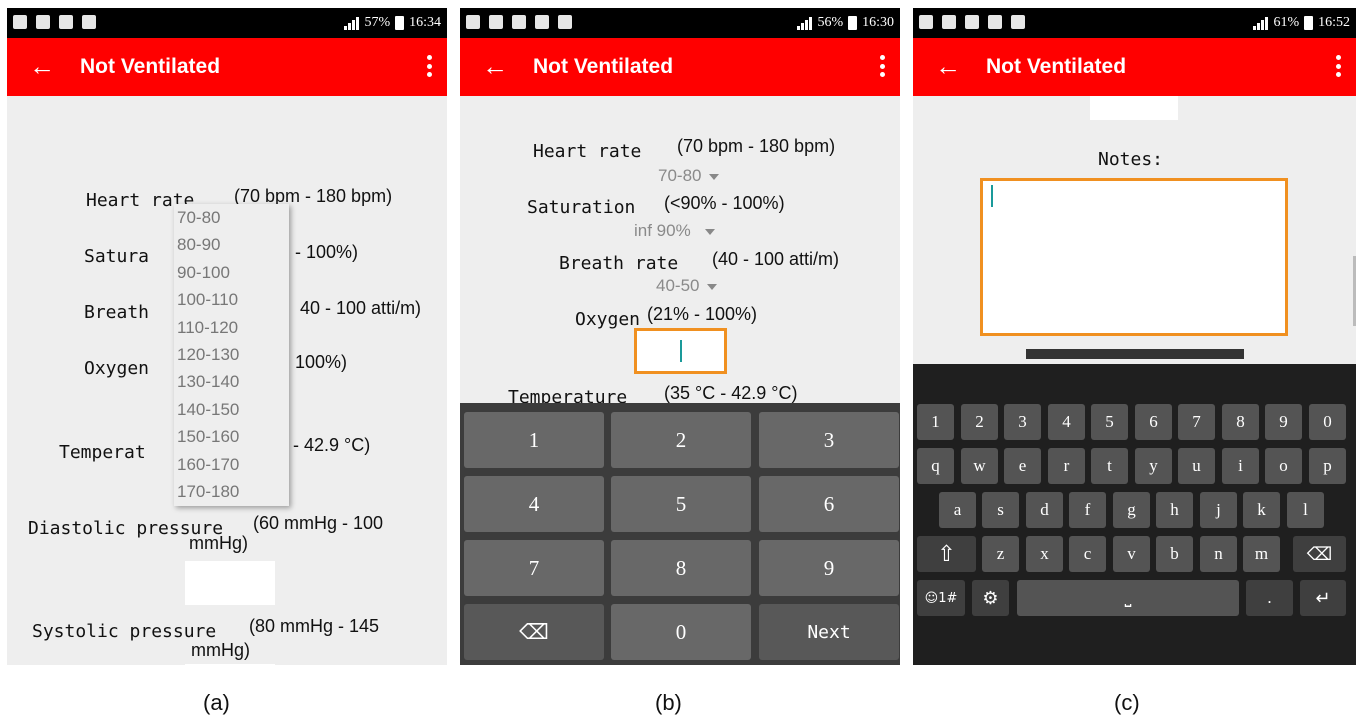  What do you see at coordinates (1218, 554) in the screenshot?
I see `key-n: n` at bounding box center [1218, 554].